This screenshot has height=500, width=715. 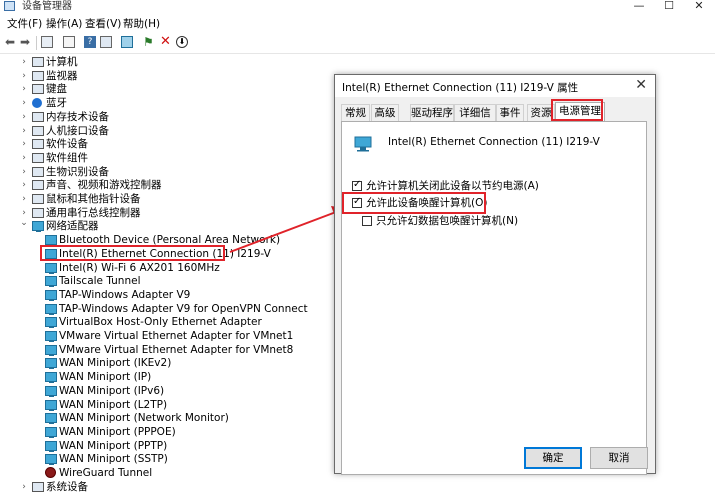 What do you see at coordinates (447, 221) in the screenshot?
I see `option-label: 只允许幻数据包唤醒计算机(N)` at bounding box center [447, 221].